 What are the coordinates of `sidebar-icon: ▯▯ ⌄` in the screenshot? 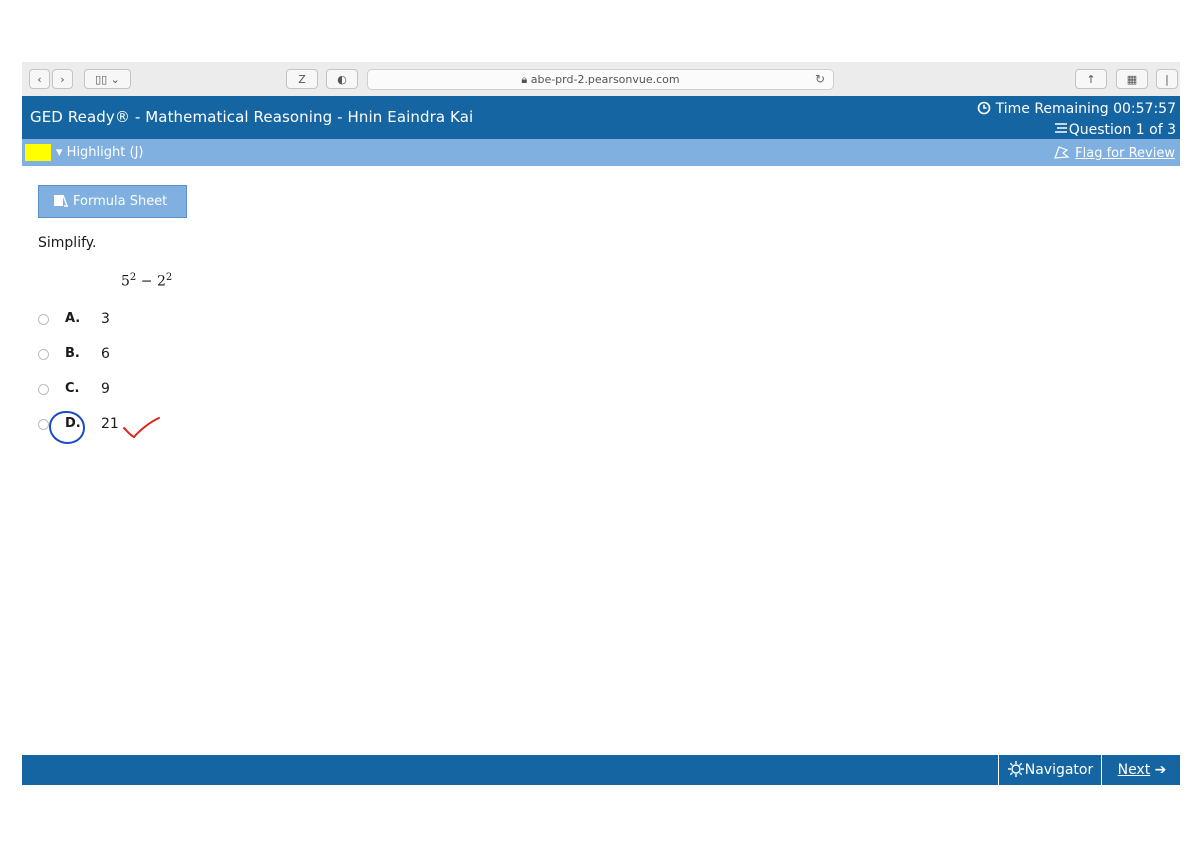 It's located at (107, 79).